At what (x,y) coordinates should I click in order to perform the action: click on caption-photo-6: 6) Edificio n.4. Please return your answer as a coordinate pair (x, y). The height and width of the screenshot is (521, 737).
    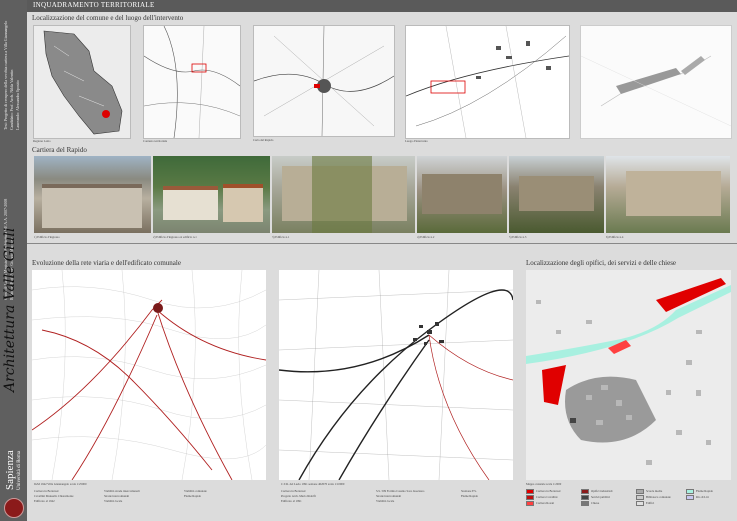
    Looking at the image, I should click on (615, 237).